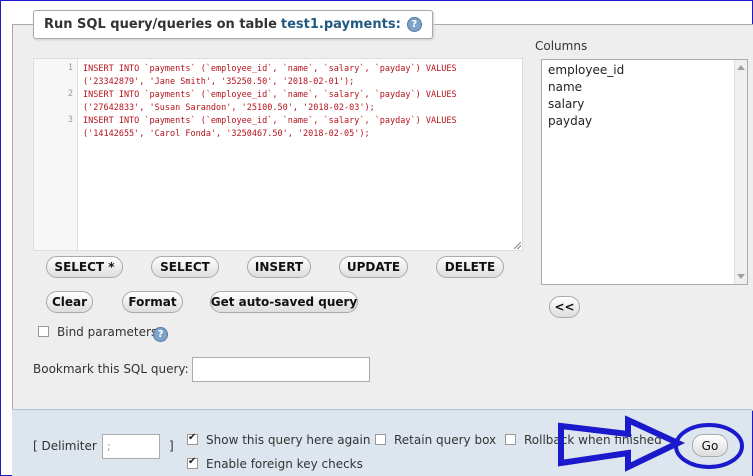  Describe the element at coordinates (710, 445) in the screenshot. I see `go-button: Go` at that location.